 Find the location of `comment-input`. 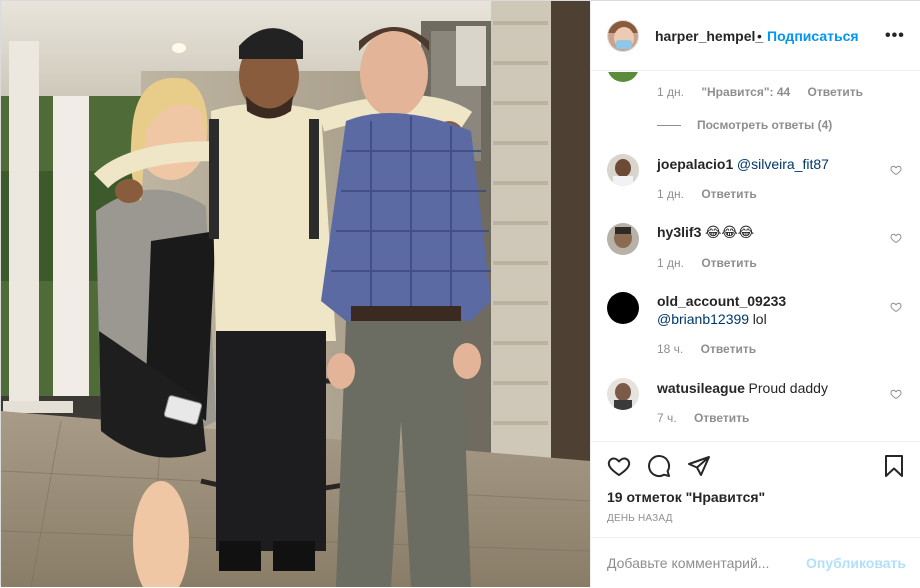

comment-input is located at coordinates (702, 563).